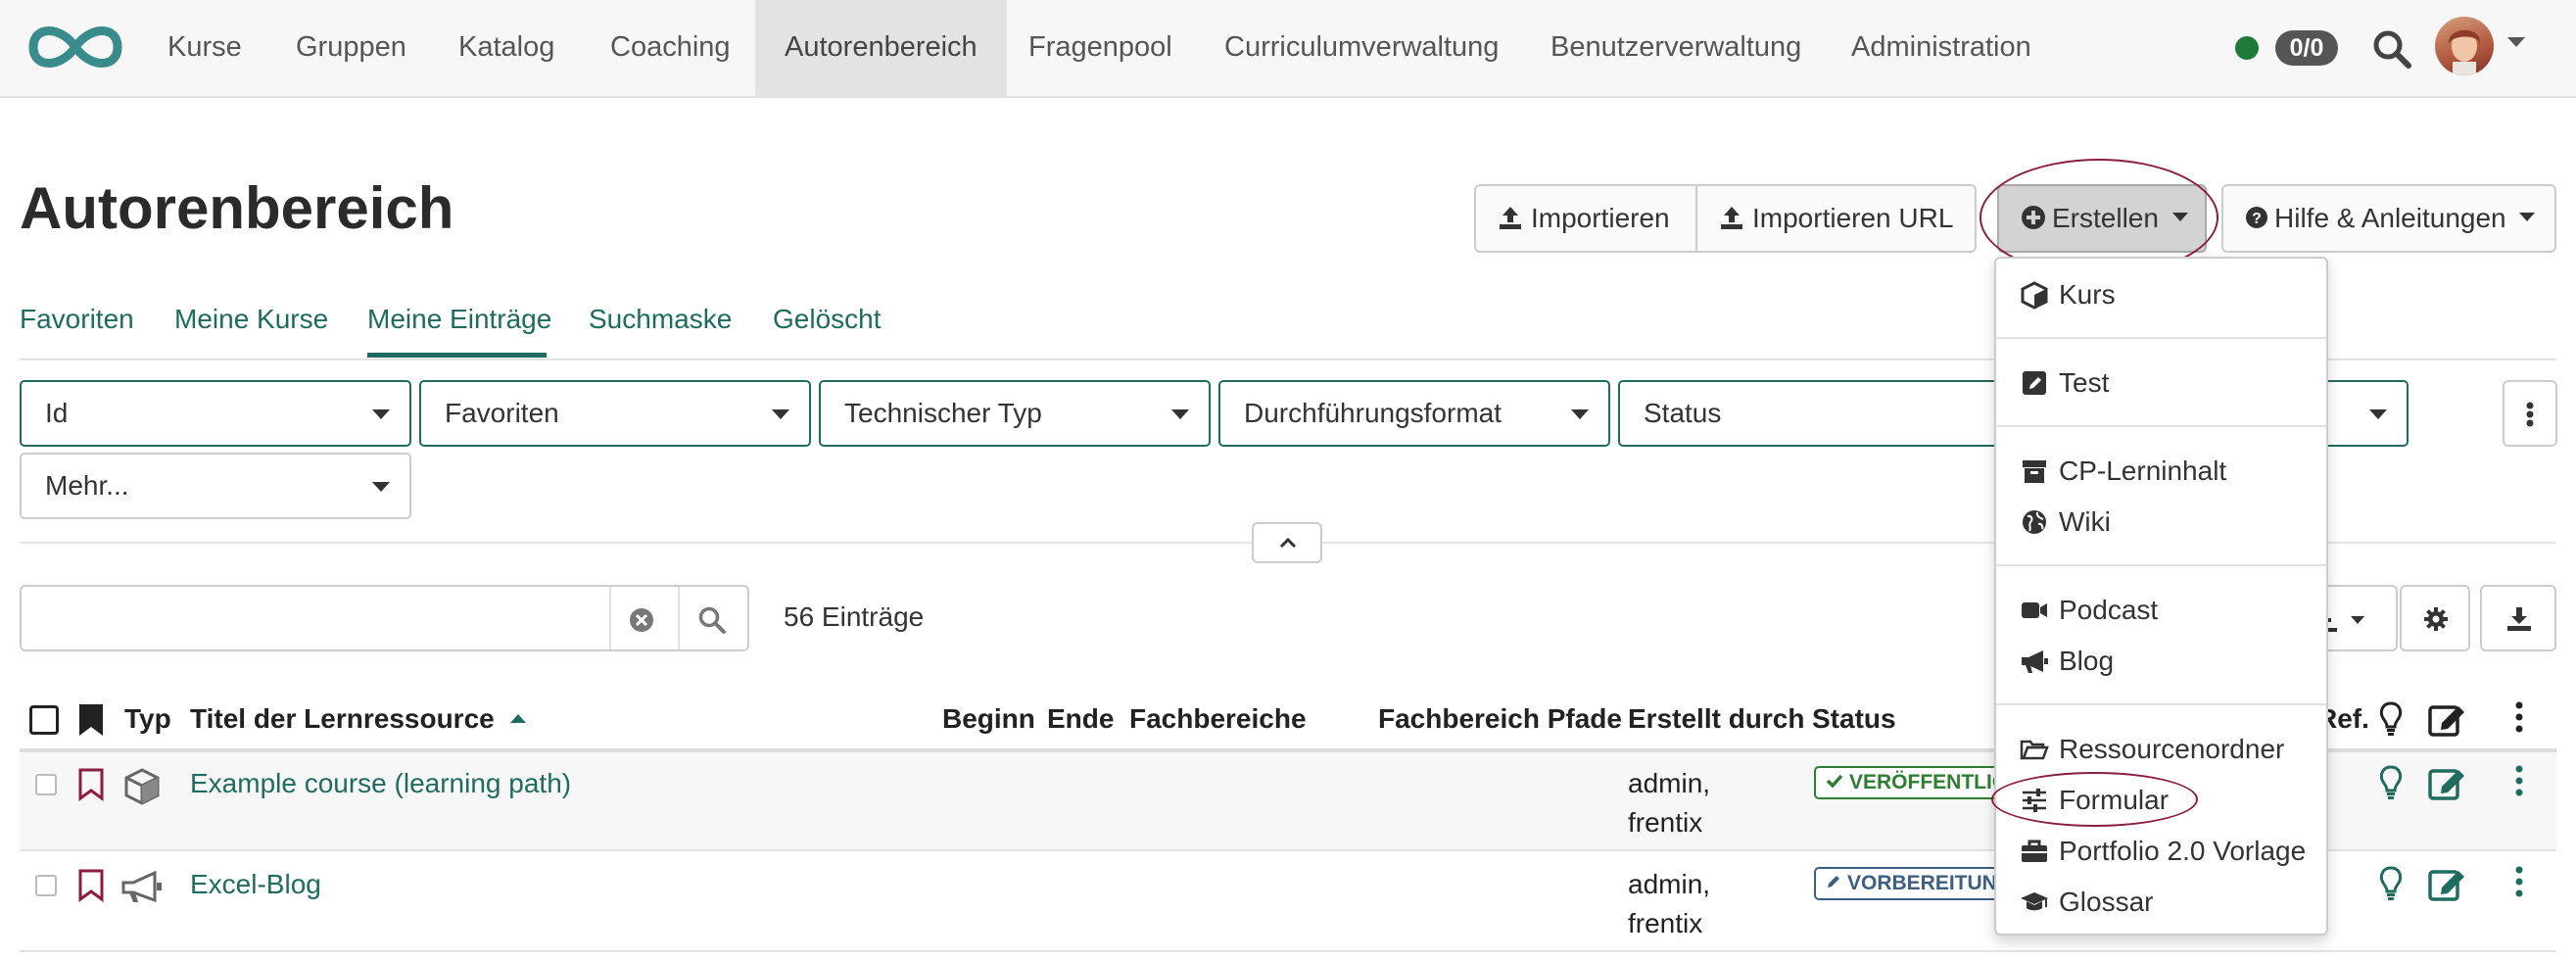 The image size is (2576, 960). I want to click on kebab-menu-icon, so click(2519, 717).